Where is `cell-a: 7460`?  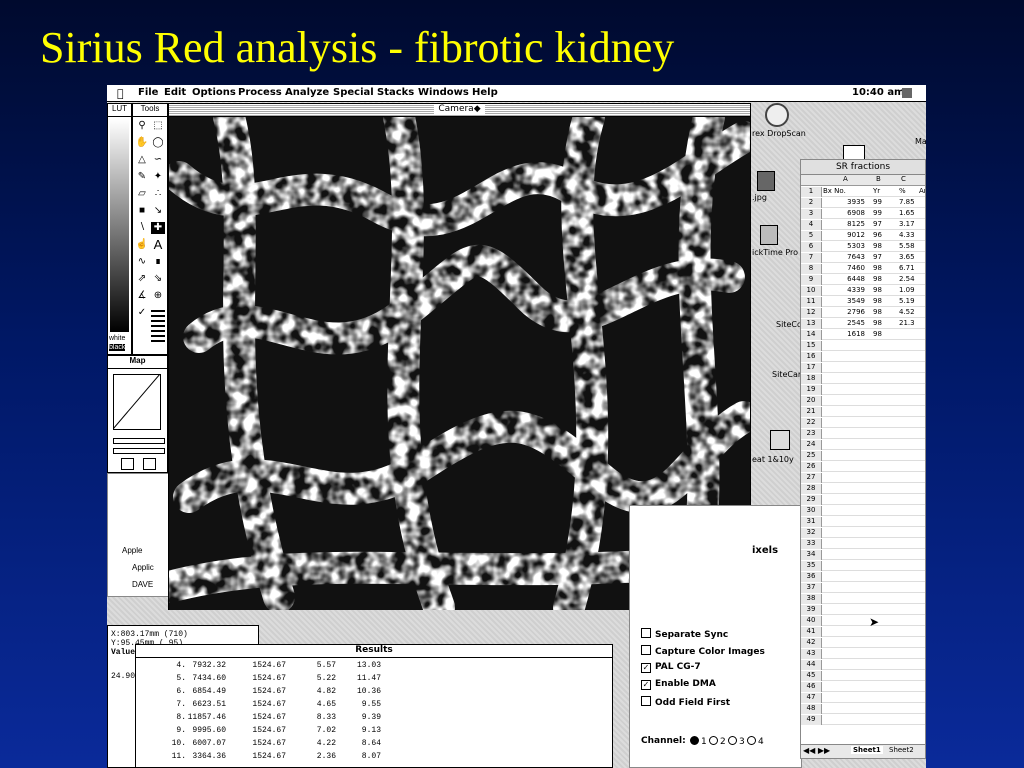
cell-a: 7460 is located at coordinates (852, 268).